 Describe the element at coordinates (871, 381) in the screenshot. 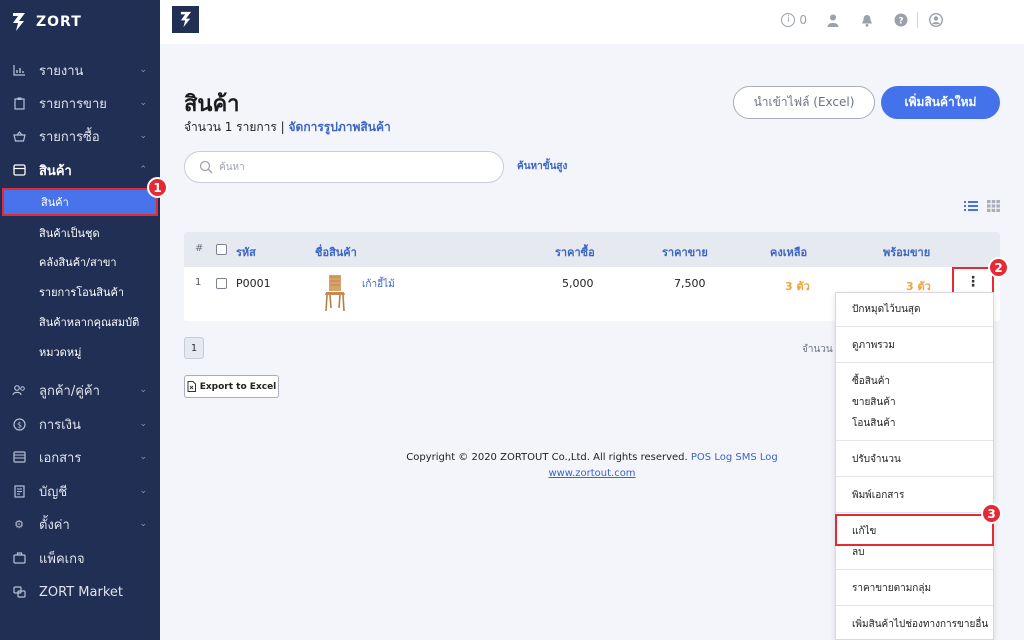

I see `menu-item-buy: ซื้อสินค้า` at that location.